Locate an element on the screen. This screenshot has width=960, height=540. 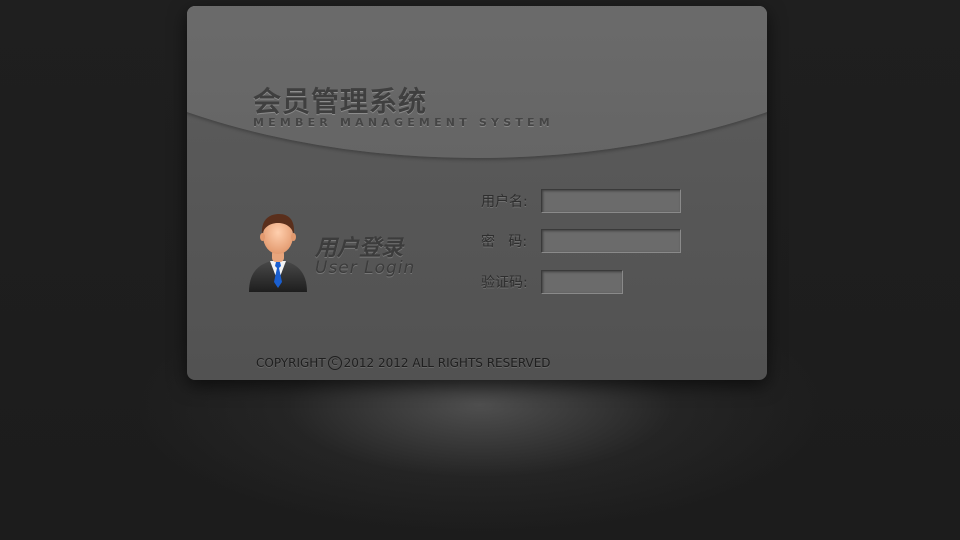
system-subtitle: MEMBER MANAGEMENT SYSTEM is located at coordinates (403, 122).